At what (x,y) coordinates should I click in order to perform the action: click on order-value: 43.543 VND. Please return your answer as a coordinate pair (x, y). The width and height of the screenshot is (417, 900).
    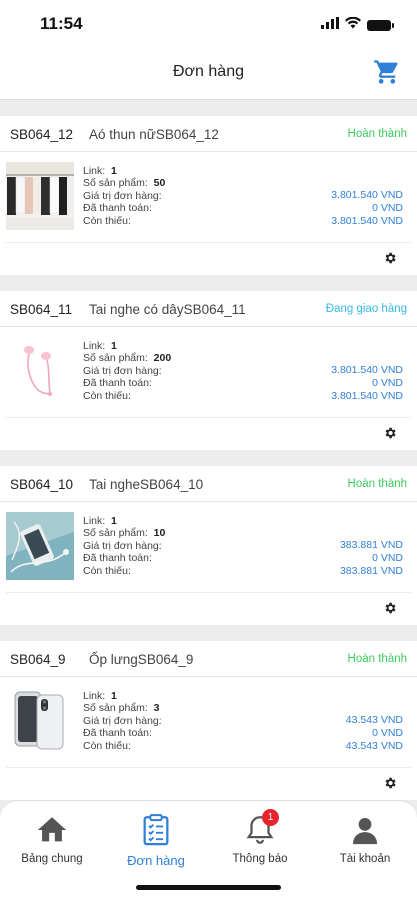
    Looking at the image, I should click on (374, 720).